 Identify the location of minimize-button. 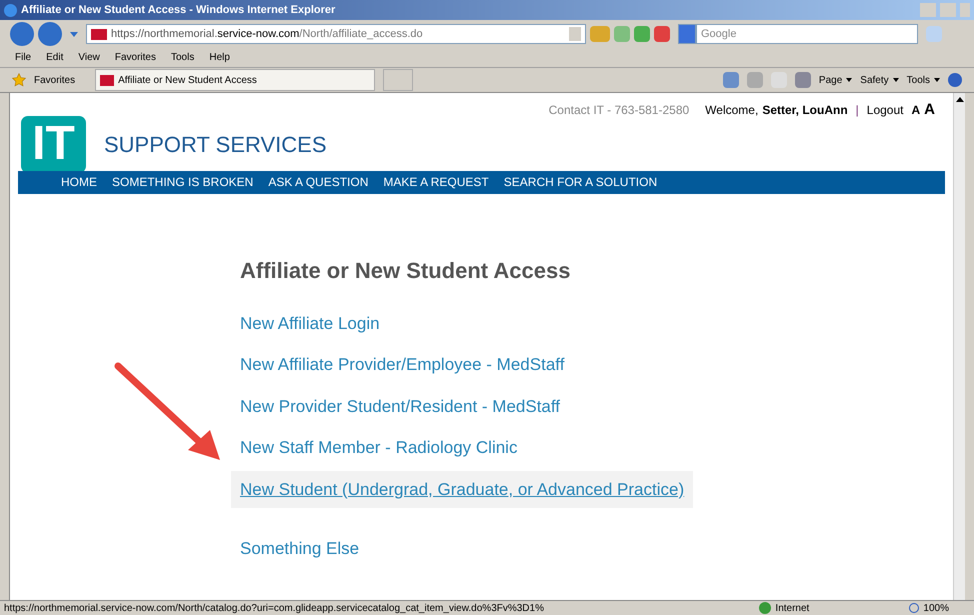
(928, 10).